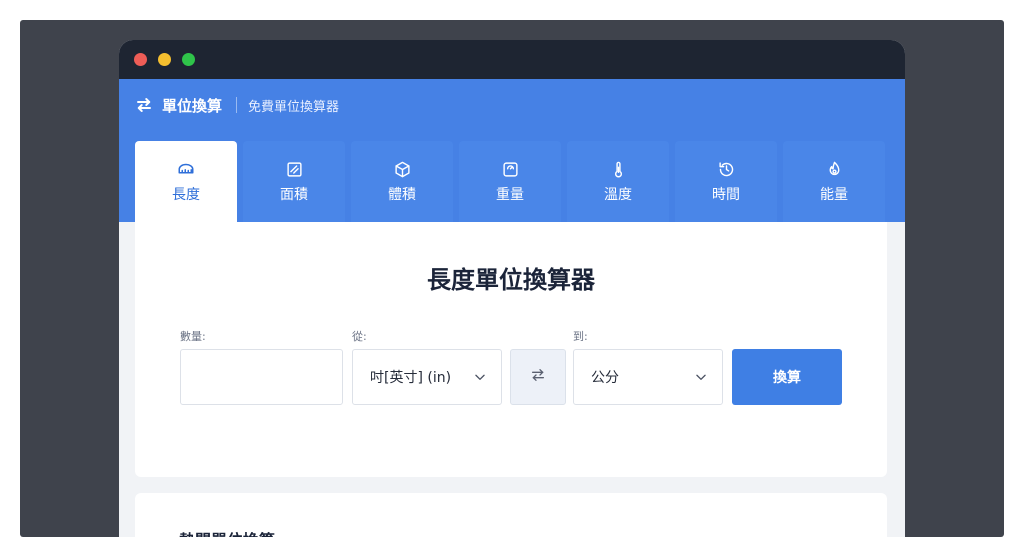  I want to click on brand-name: 單位換算, so click(192, 105).